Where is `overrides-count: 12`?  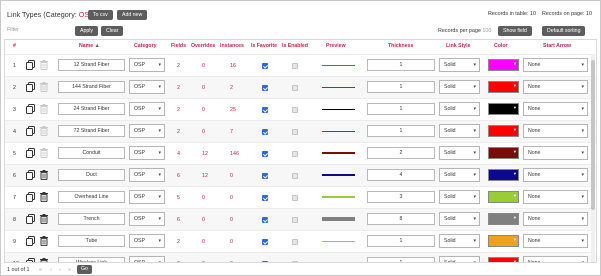 overrides-count: 12 is located at coordinates (205, 154).